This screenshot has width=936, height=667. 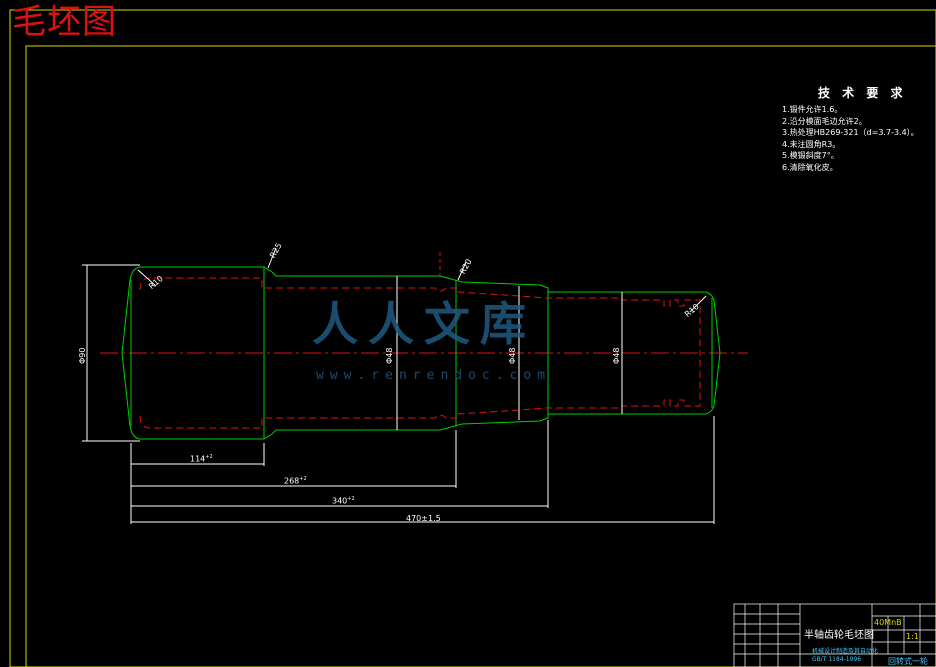 I want to click on dim-value: 268, so click(x=292, y=481).